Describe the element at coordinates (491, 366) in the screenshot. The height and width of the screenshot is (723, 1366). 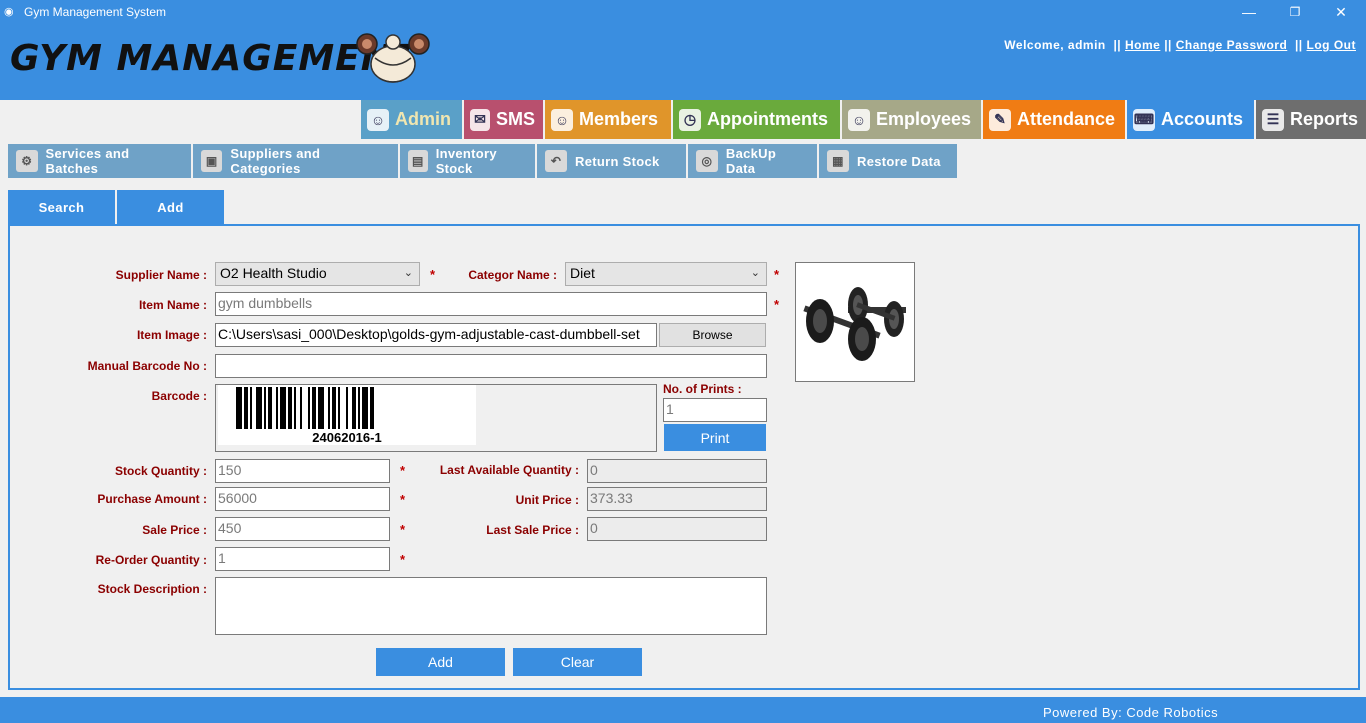
I see `manual-barcode-input` at that location.